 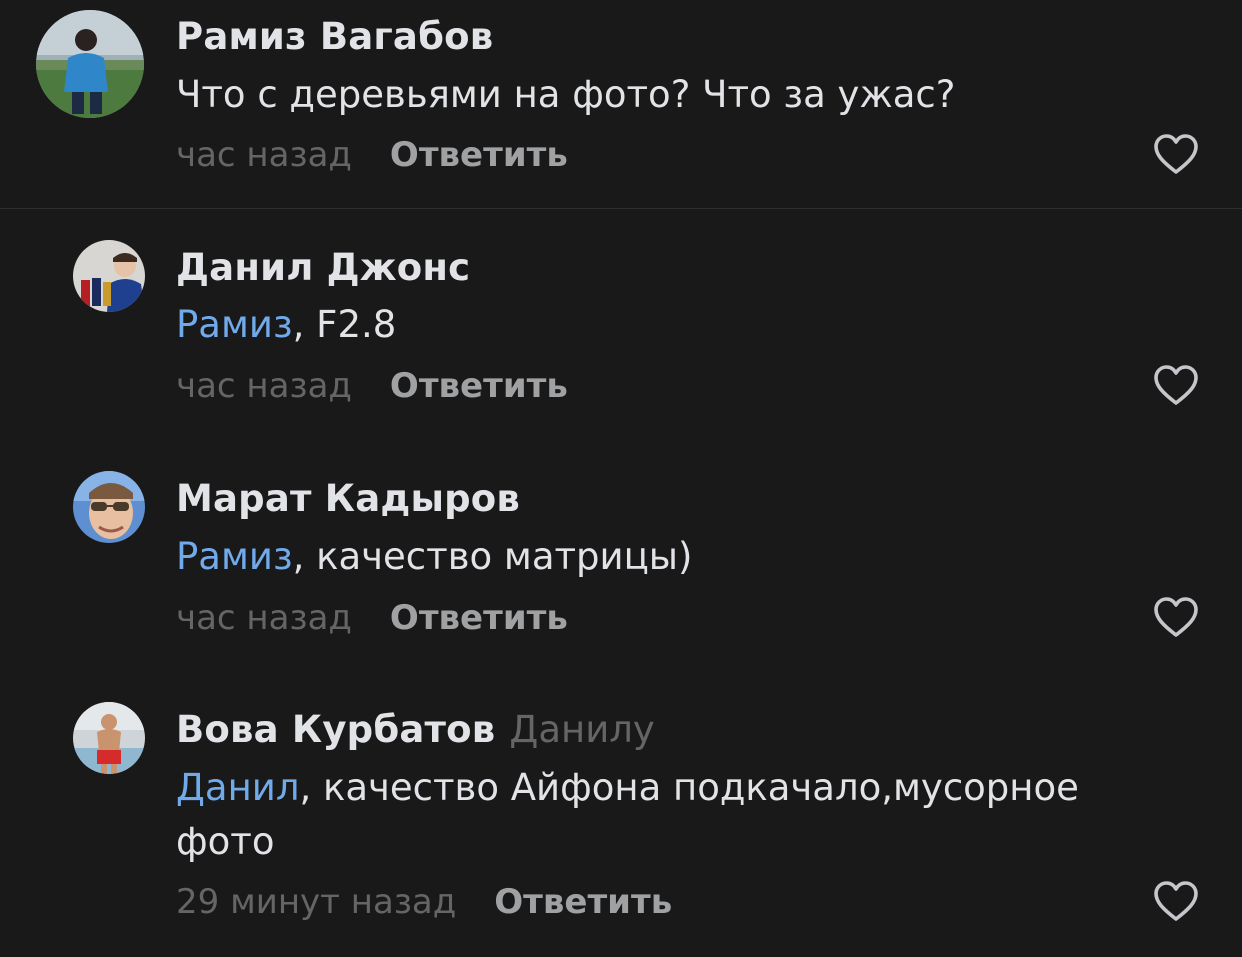 What do you see at coordinates (237, 787) in the screenshot?
I see `mention-link: Данил` at bounding box center [237, 787].